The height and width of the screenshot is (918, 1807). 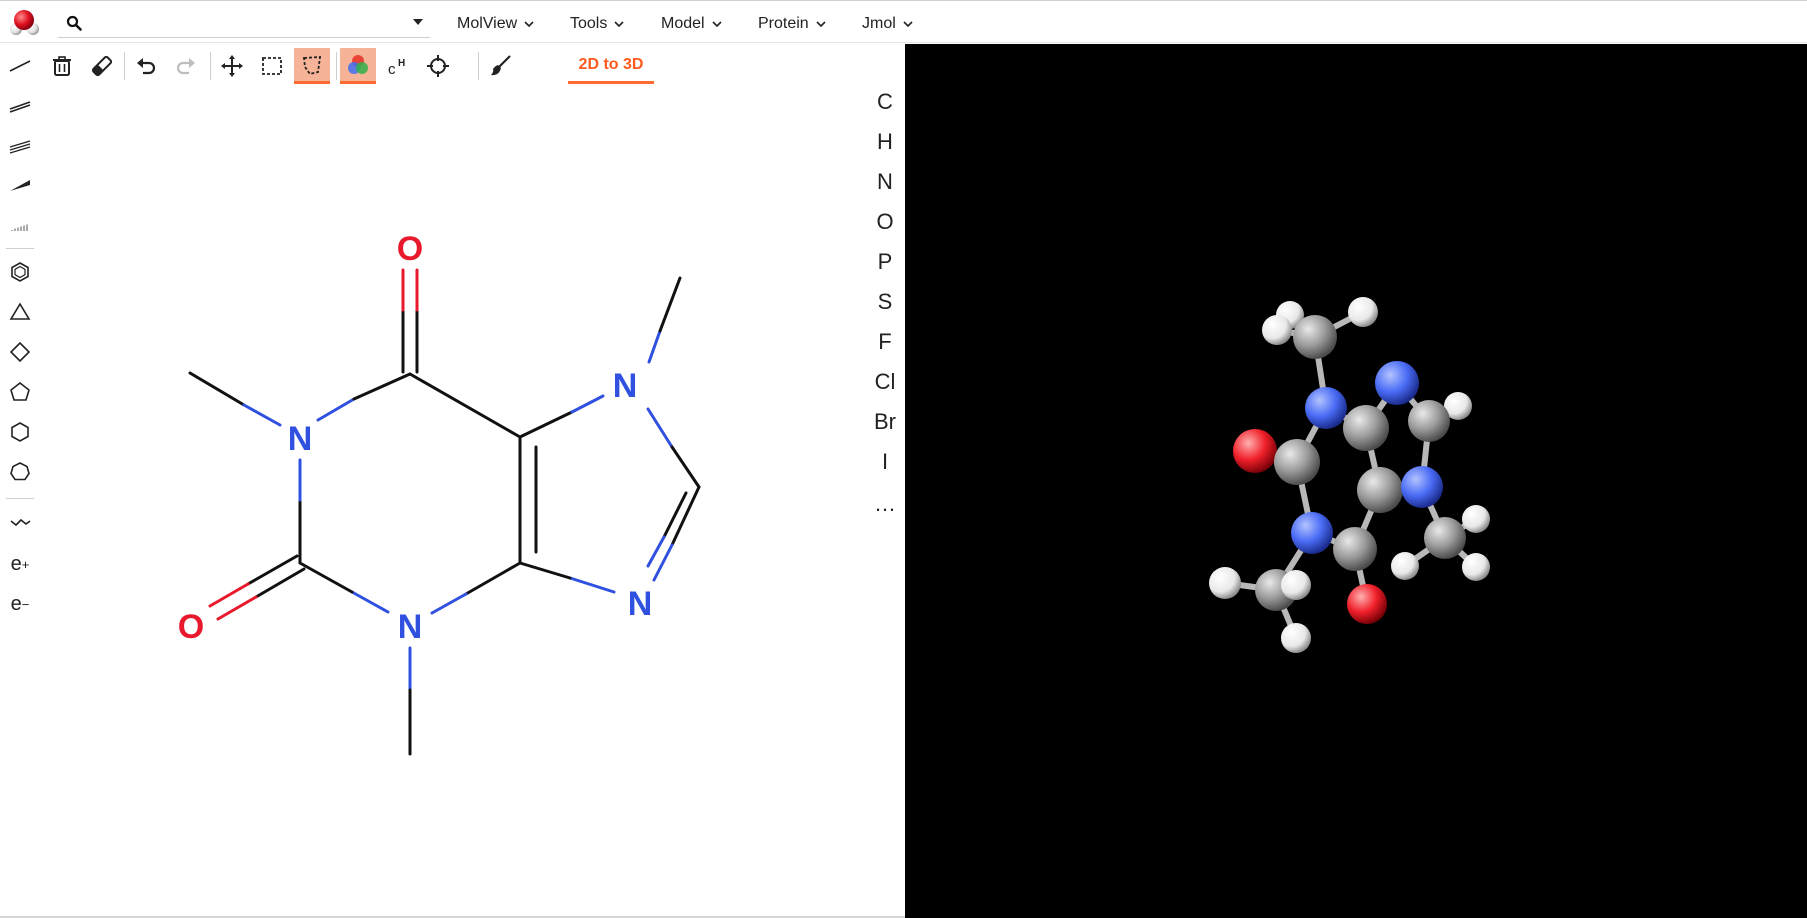 I want to click on wedge-bond-icon, so click(x=20, y=185).